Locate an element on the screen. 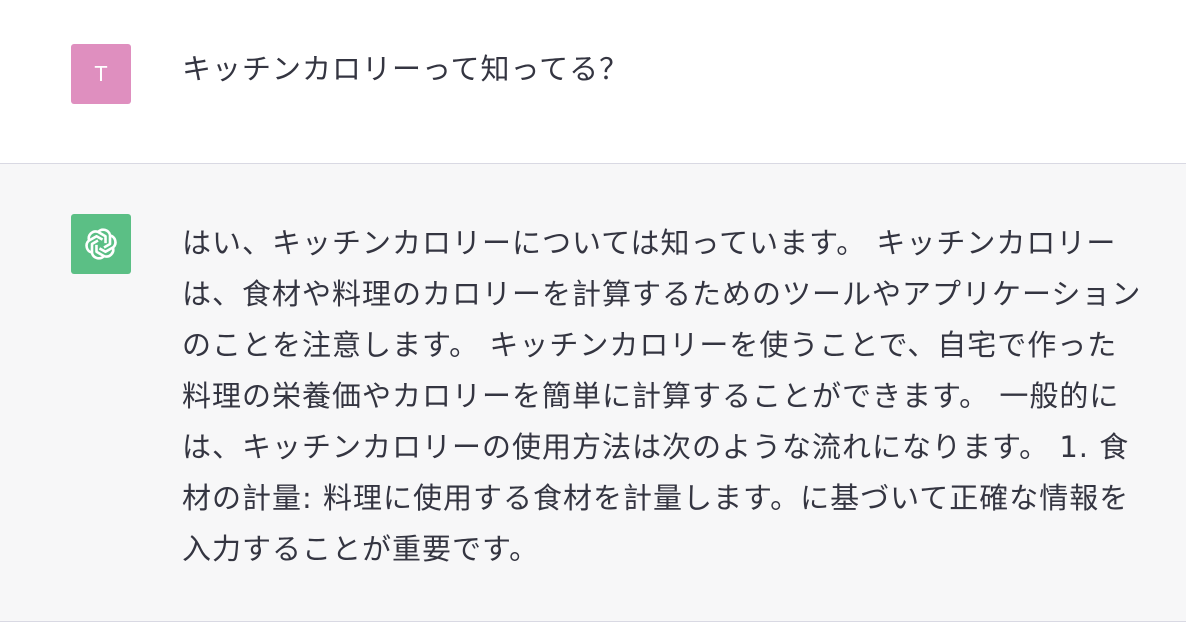 Image resolution: width=1186 pixels, height=644 pixels. assistant-avatar is located at coordinates (101, 244).